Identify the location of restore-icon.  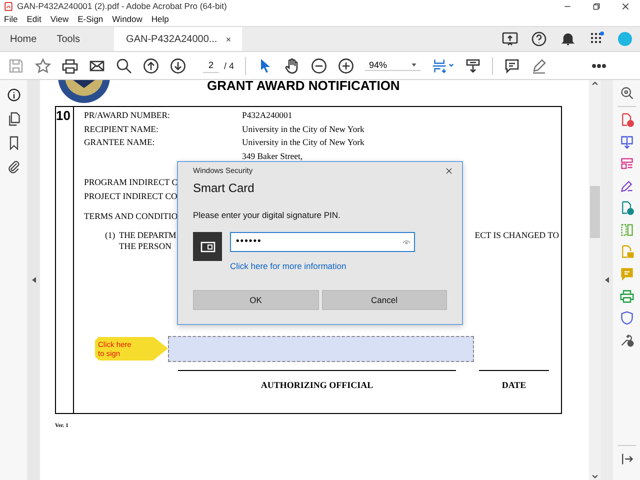
(596, 6).